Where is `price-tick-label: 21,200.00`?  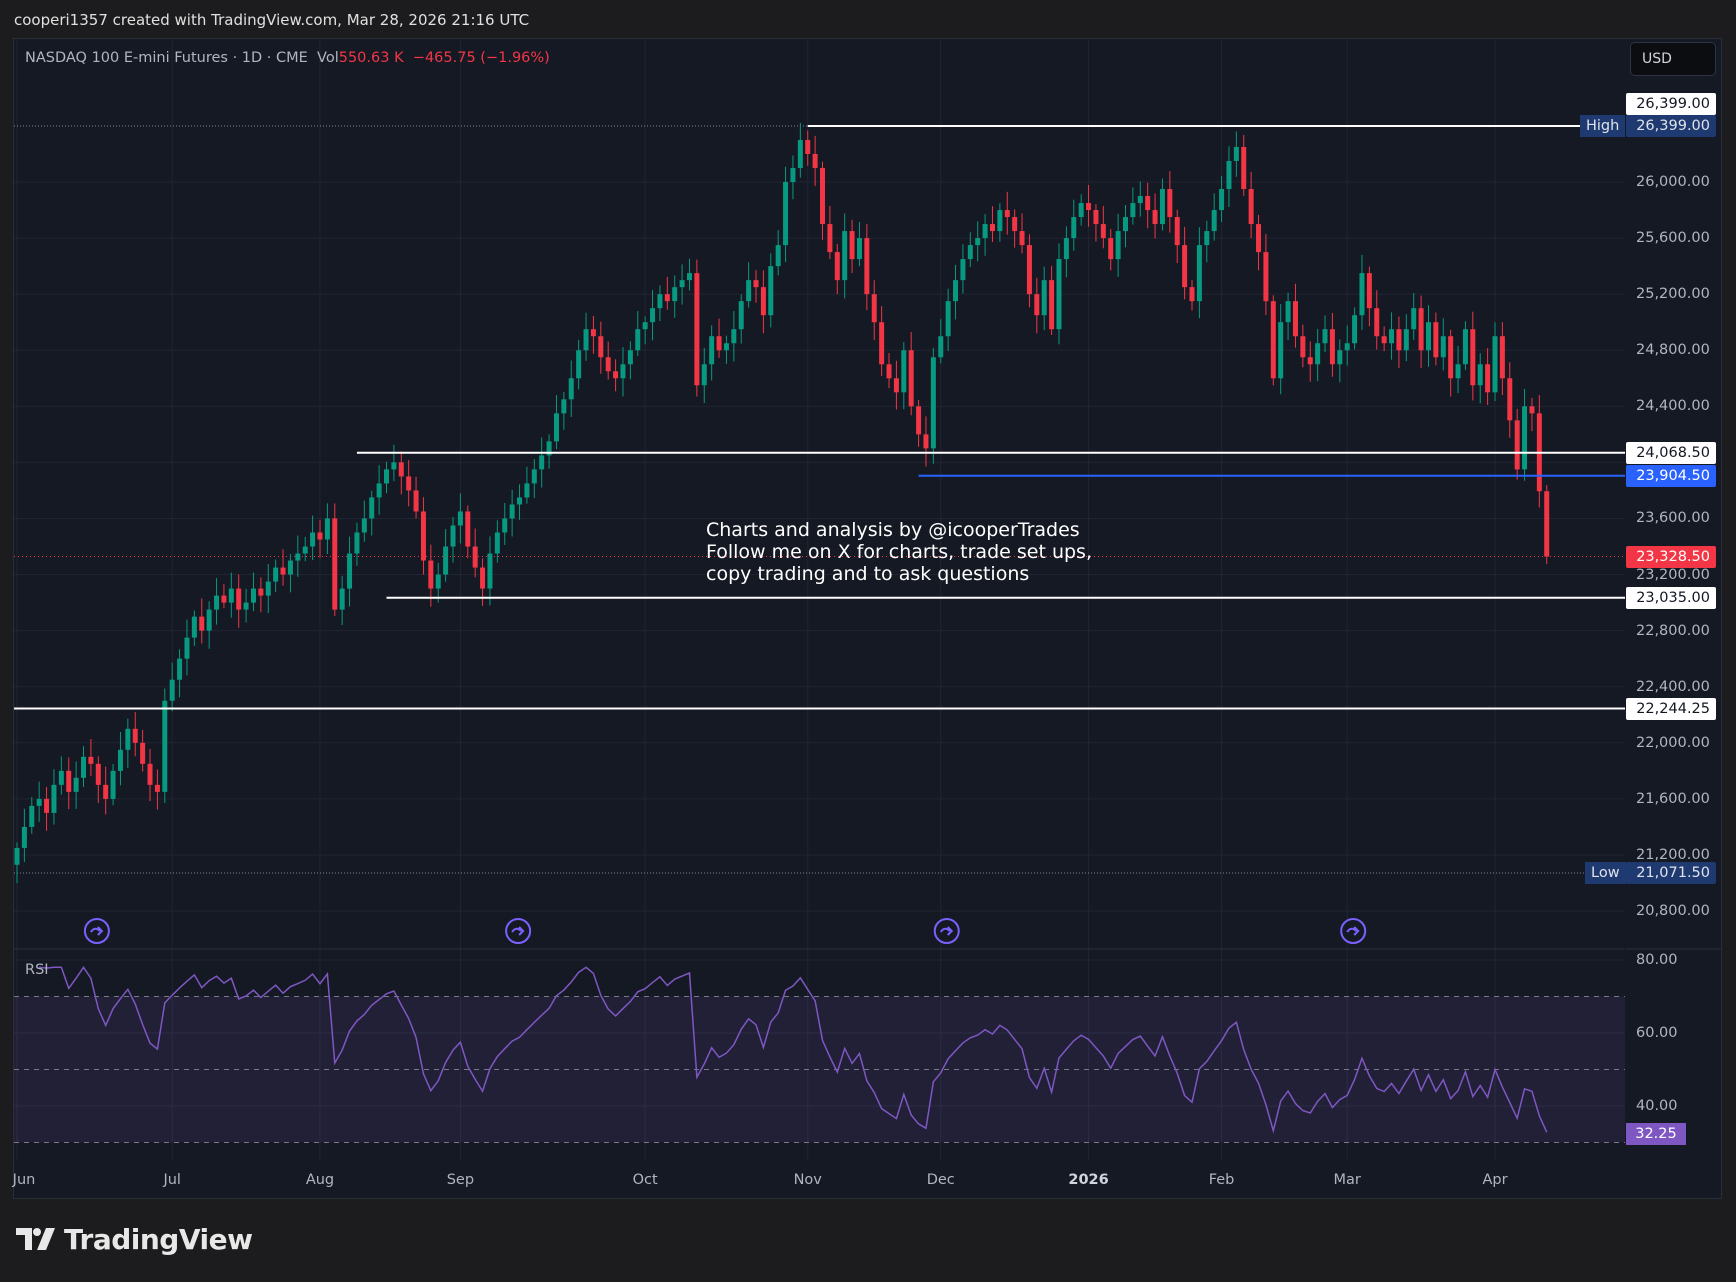
price-tick-label: 21,200.00 is located at coordinates (1673, 854).